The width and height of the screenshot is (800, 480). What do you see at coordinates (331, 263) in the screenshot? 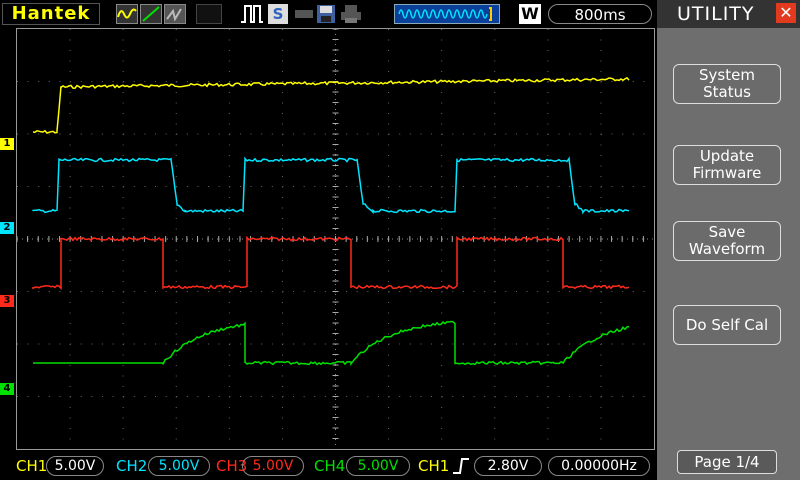
I see `ch3-trace` at bounding box center [331, 263].